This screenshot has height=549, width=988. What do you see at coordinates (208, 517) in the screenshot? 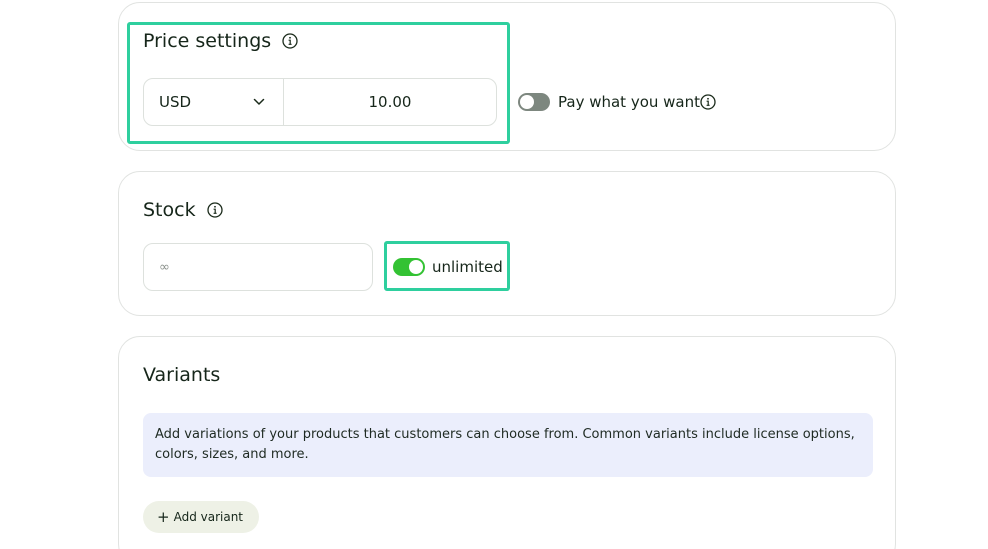
I see `add-variant-label: Add variant` at bounding box center [208, 517].